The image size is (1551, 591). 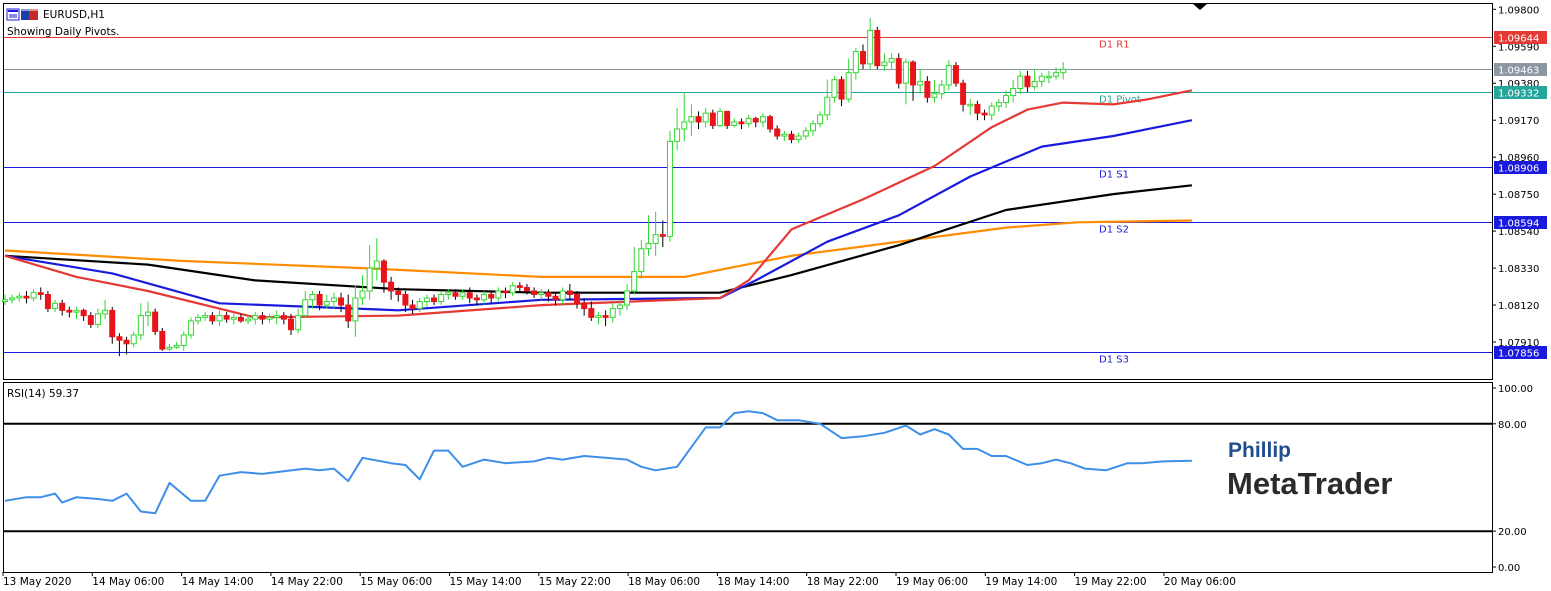 I want to click on time-tick-label: 18 May 14:00, so click(x=753, y=582).